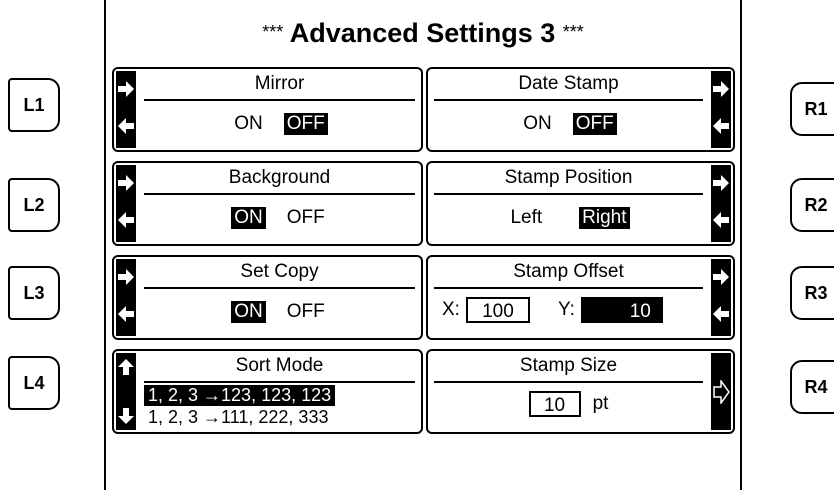  I want to click on background-off-option: OFF, so click(306, 218).